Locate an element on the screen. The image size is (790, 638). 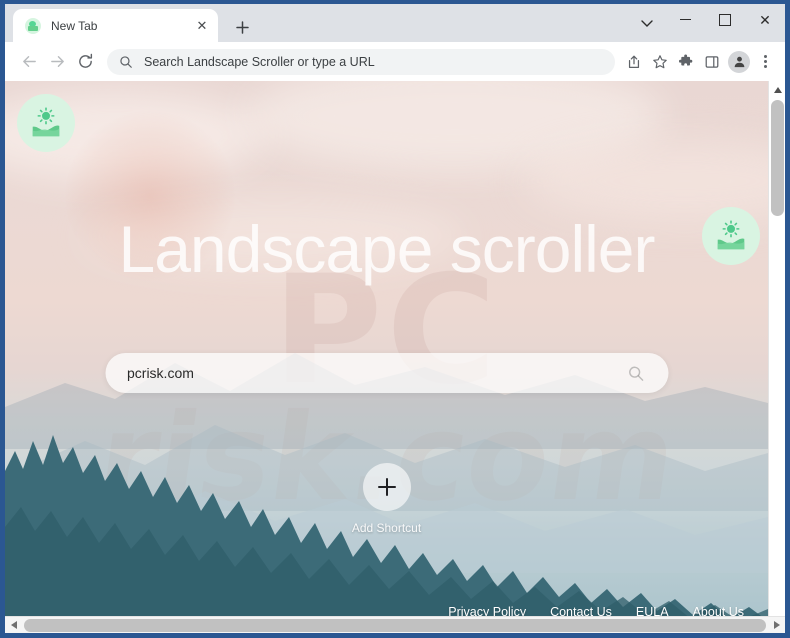
window-controls: ✕ is located at coordinates (725, 19).